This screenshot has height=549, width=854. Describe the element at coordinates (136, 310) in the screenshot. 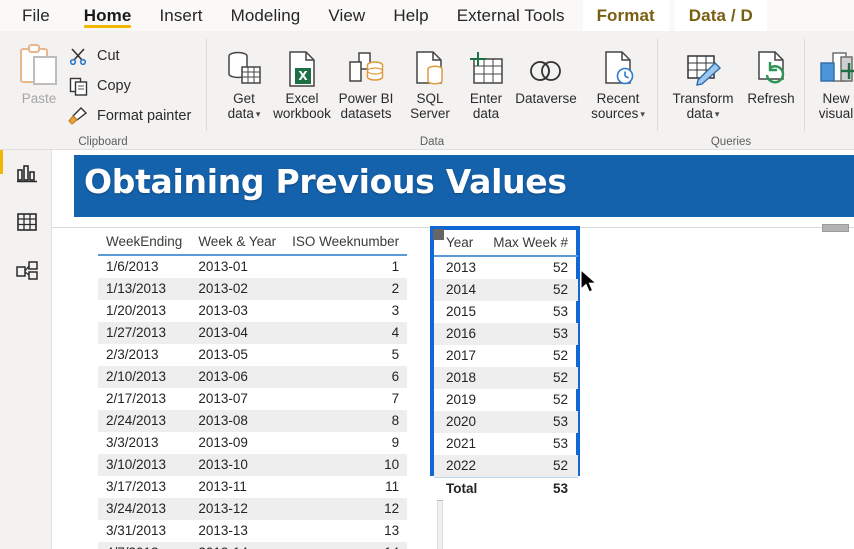

I see `cell-weekending: 1/20/2013` at that location.